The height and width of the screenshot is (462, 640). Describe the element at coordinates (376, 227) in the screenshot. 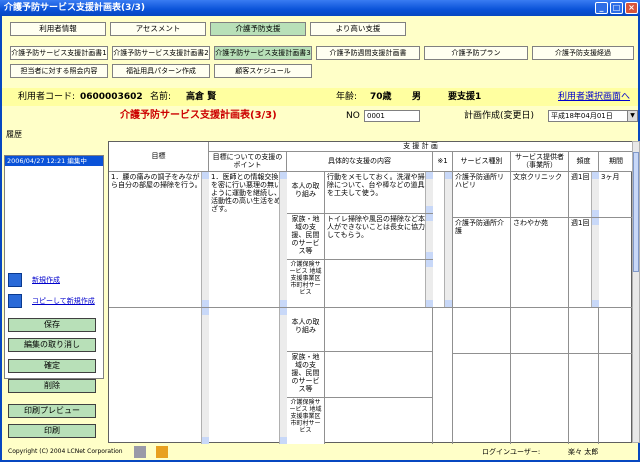

I see `content-family-text: トイレ掃除や風呂の掃除など本人ができないことは長女に協力してもらう。` at that location.